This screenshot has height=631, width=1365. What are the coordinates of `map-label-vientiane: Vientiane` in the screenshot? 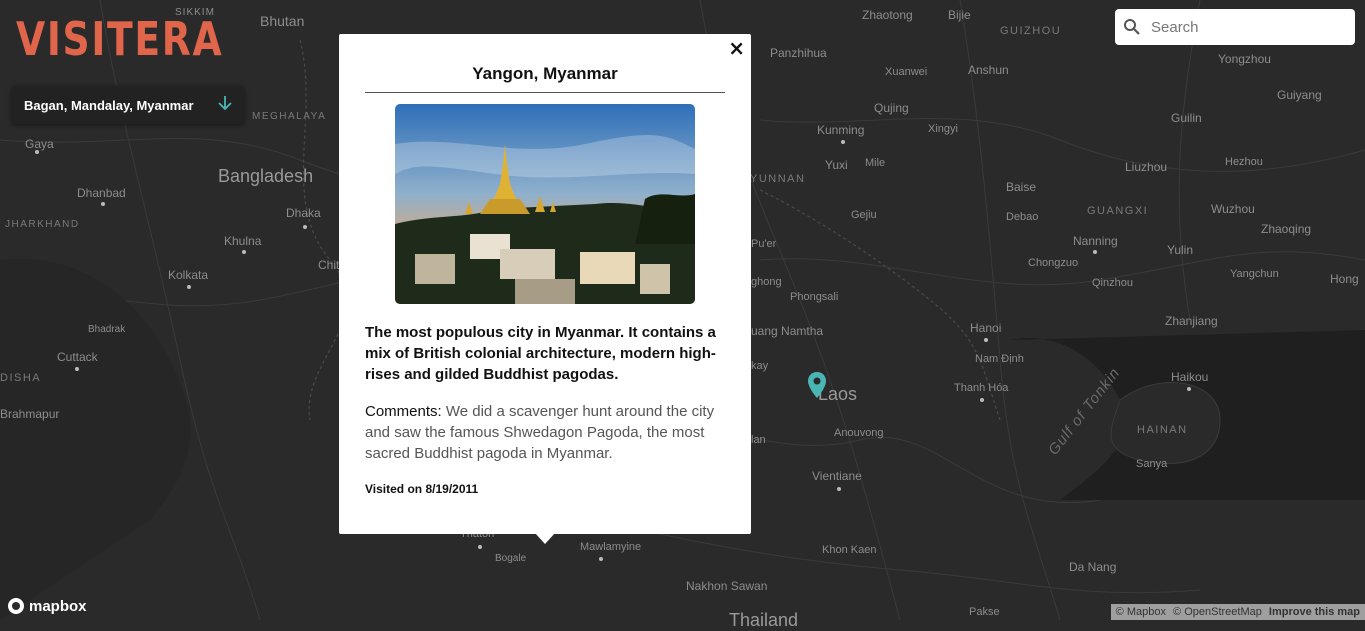 It's located at (837, 476).